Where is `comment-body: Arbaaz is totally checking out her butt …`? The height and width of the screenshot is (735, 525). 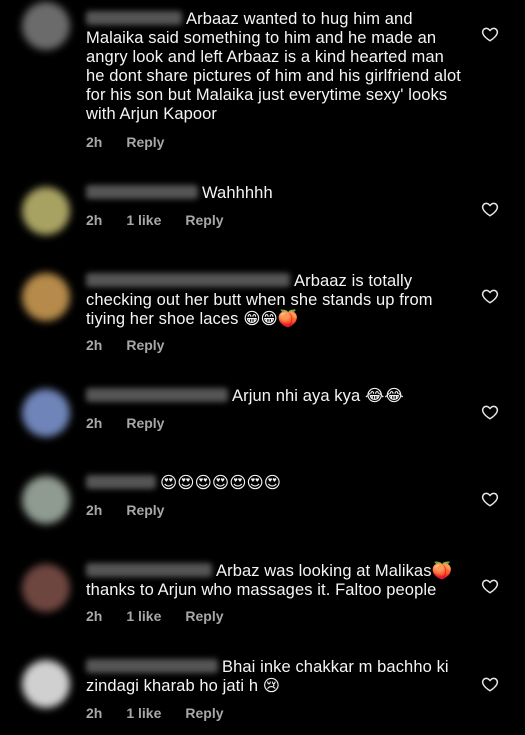
comment-body: Arbaaz is totally checking out her butt … is located at coordinates (274, 300).